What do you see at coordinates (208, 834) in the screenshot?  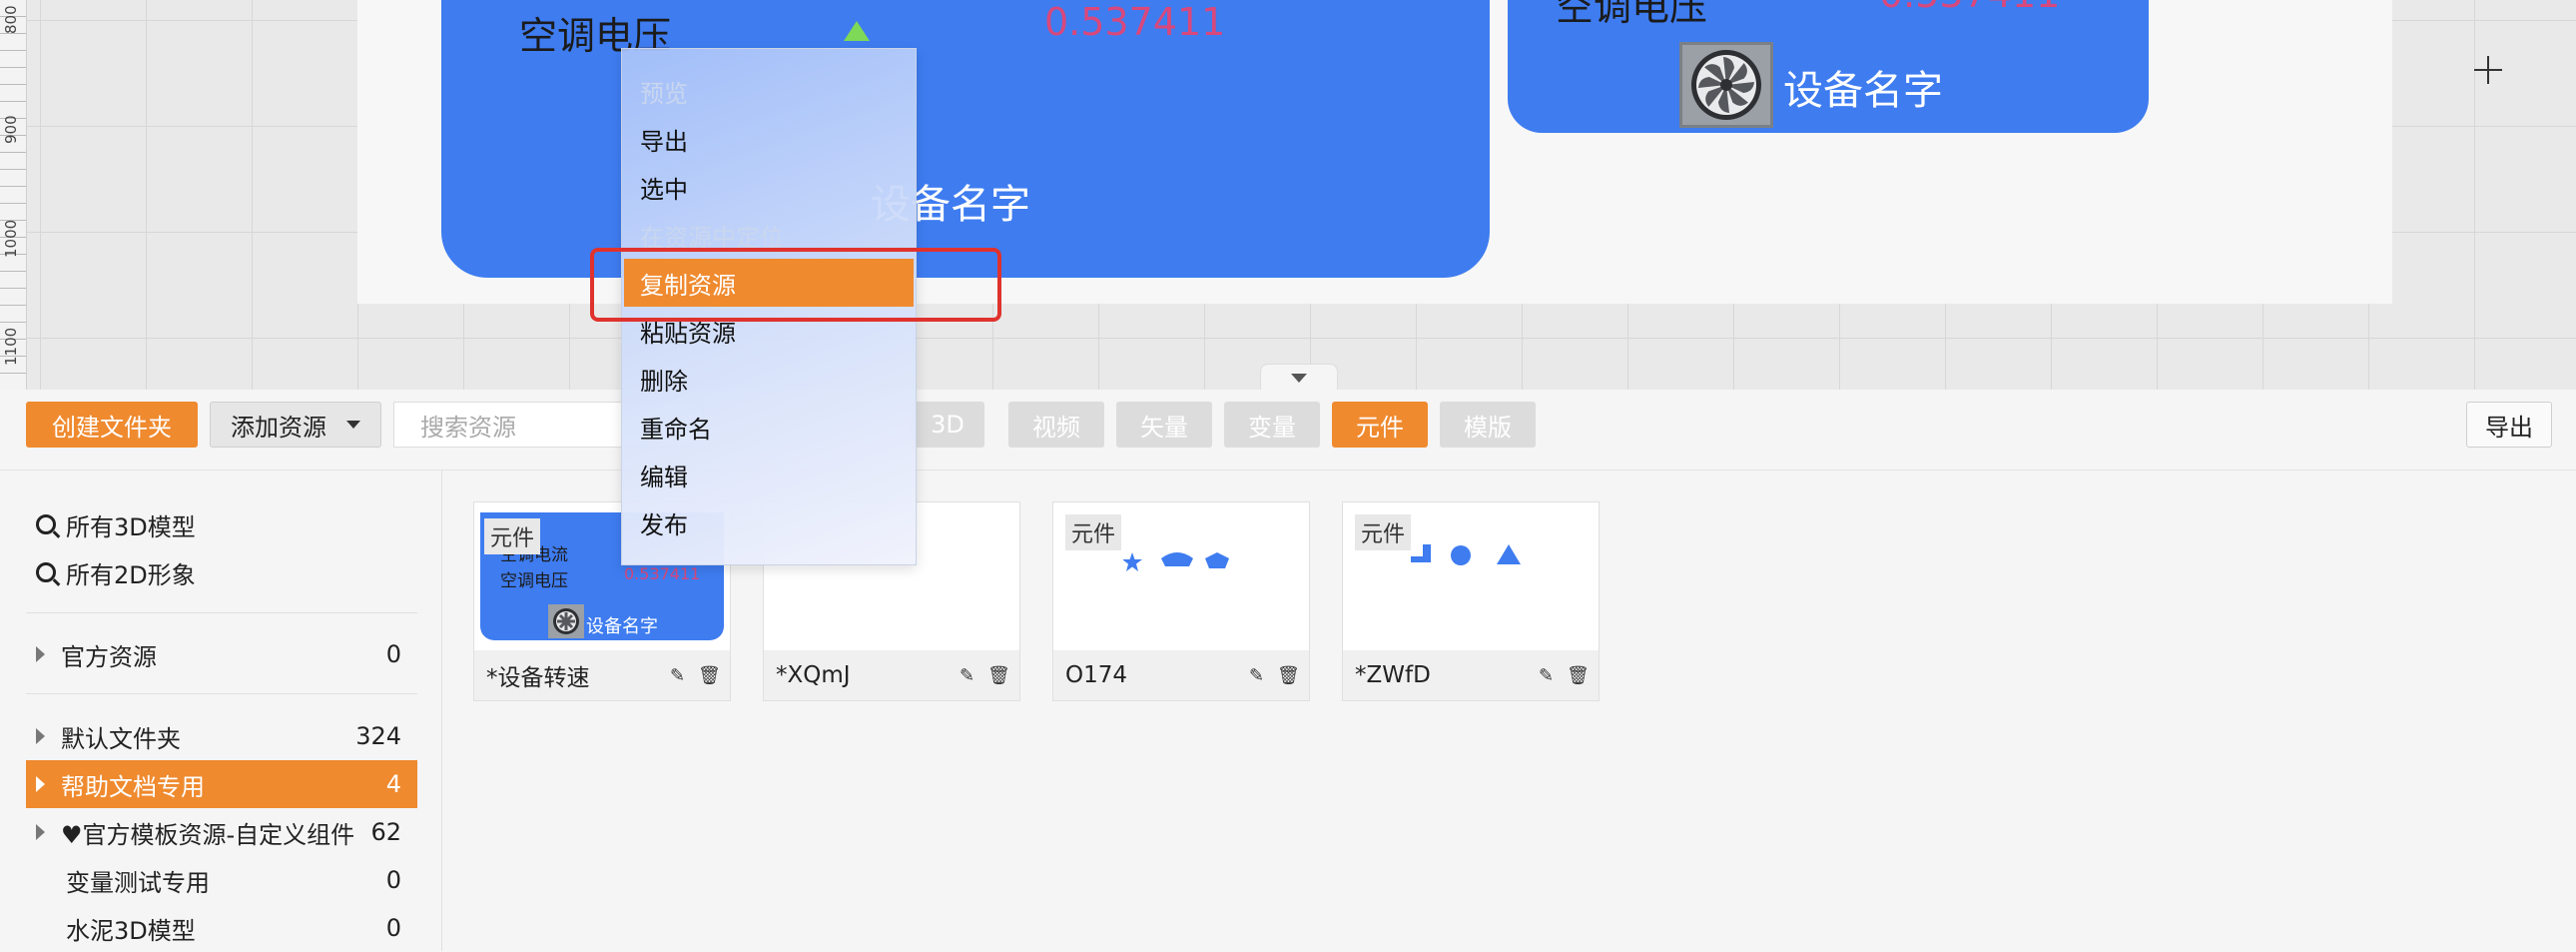 I see `side-item-label: ♥官方模板资源-自定义组件` at bounding box center [208, 834].